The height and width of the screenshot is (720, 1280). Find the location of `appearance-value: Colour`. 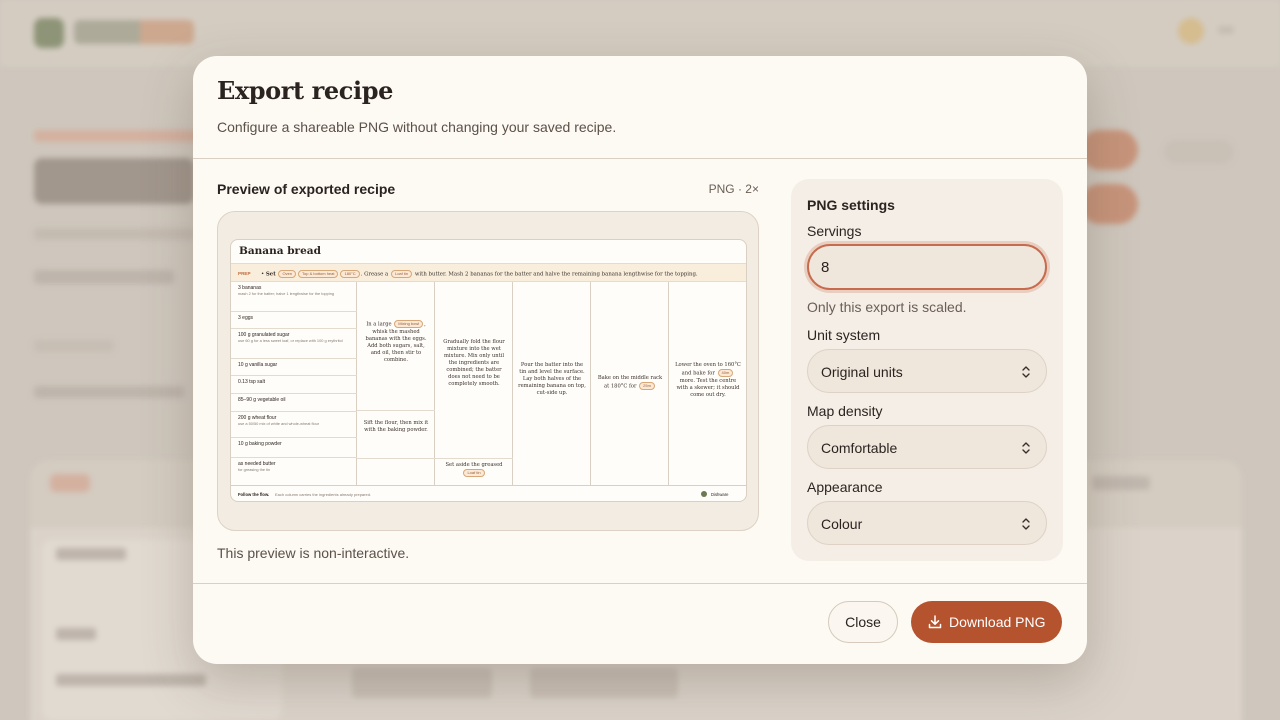

appearance-value: Colour is located at coordinates (842, 524).